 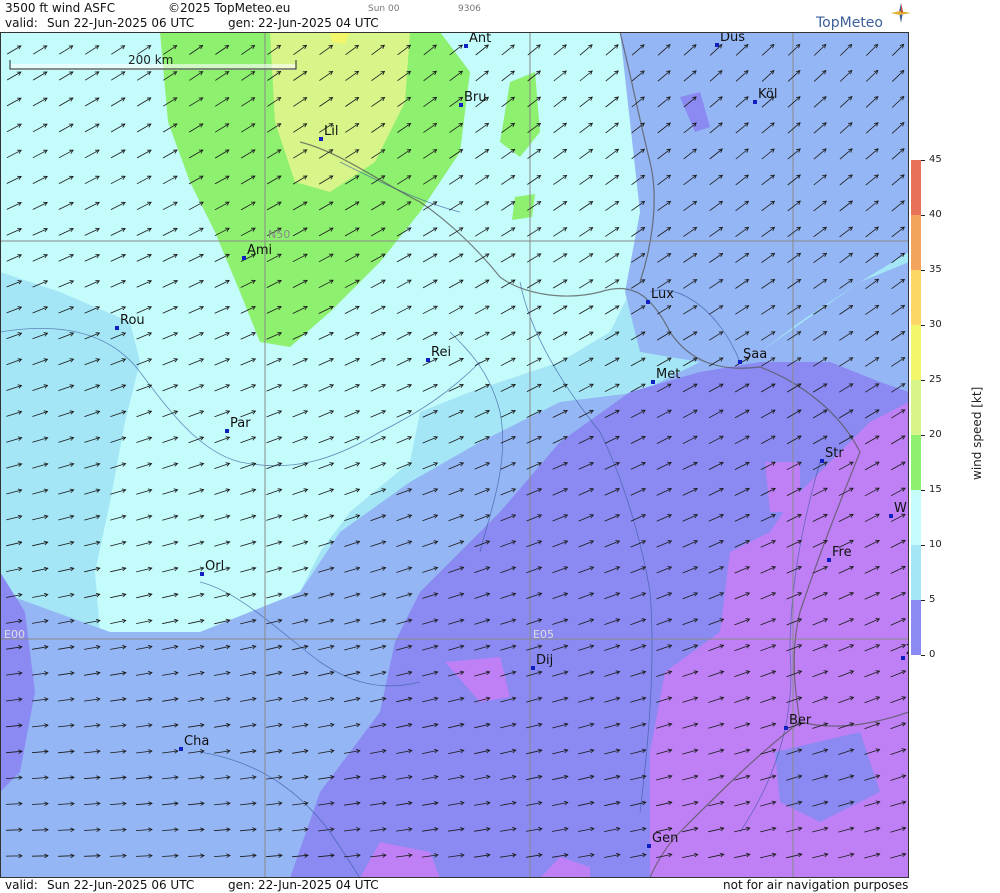 What do you see at coordinates (662, 294) in the screenshot?
I see `city-label: Lux` at bounding box center [662, 294].